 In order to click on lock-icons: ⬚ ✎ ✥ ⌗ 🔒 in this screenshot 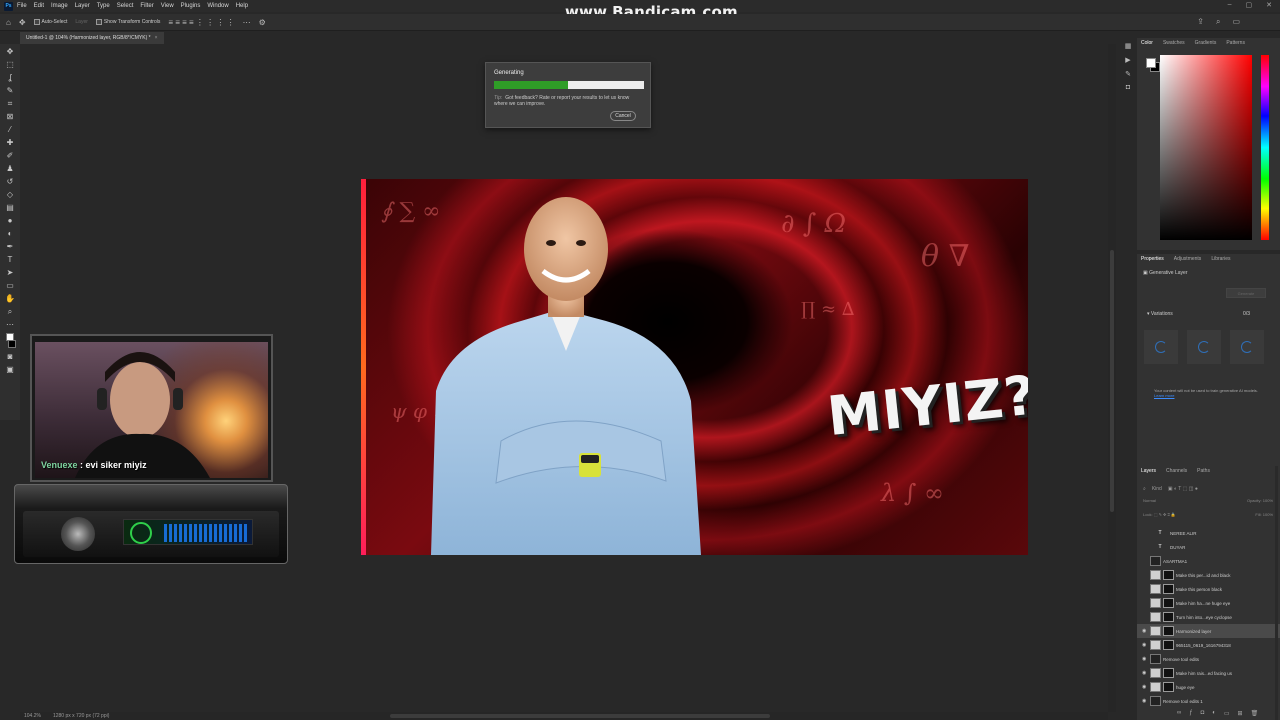, I will do `click(1165, 514)`.